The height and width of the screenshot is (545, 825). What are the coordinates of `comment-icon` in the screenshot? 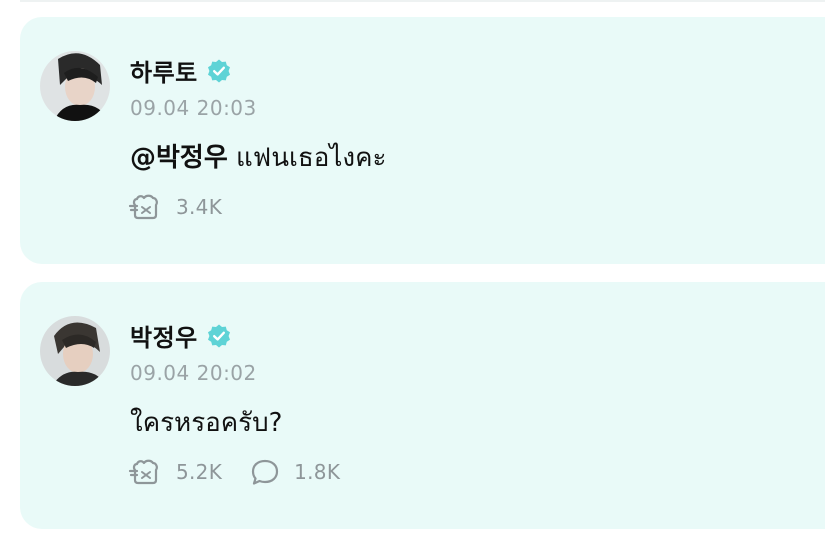 It's located at (265, 472).